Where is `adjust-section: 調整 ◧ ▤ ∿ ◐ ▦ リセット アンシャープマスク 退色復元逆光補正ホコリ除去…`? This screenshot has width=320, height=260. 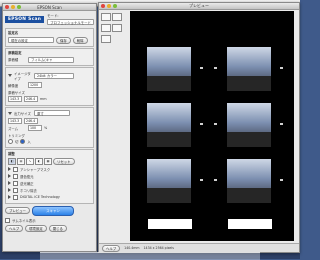 adjust-section: 調整 ◧ ▤ ∿ ◐ ▦ リセット アンシャープマスク 退色復元逆光補正ホコリ除去… is located at coordinates (49, 176).